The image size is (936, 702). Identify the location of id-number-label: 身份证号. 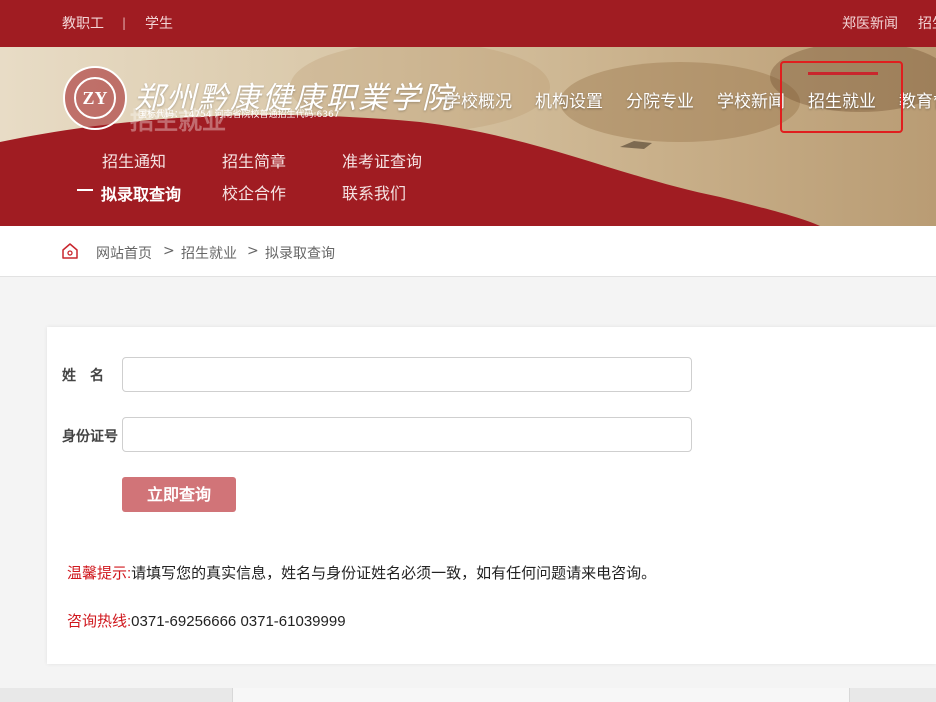
(90, 437).